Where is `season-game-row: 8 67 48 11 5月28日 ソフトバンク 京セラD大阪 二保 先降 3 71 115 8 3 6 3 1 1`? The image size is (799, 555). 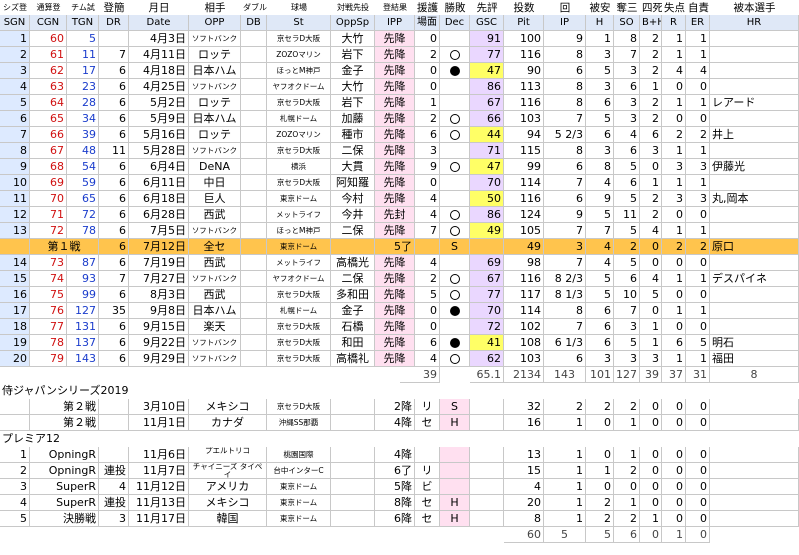
season-game-row: 8 67 48 11 5月28日 ソフトバンク 京セラD大阪 二保 先降 3 71 115 8 3 6 3 1 1 is located at coordinates (399, 151).